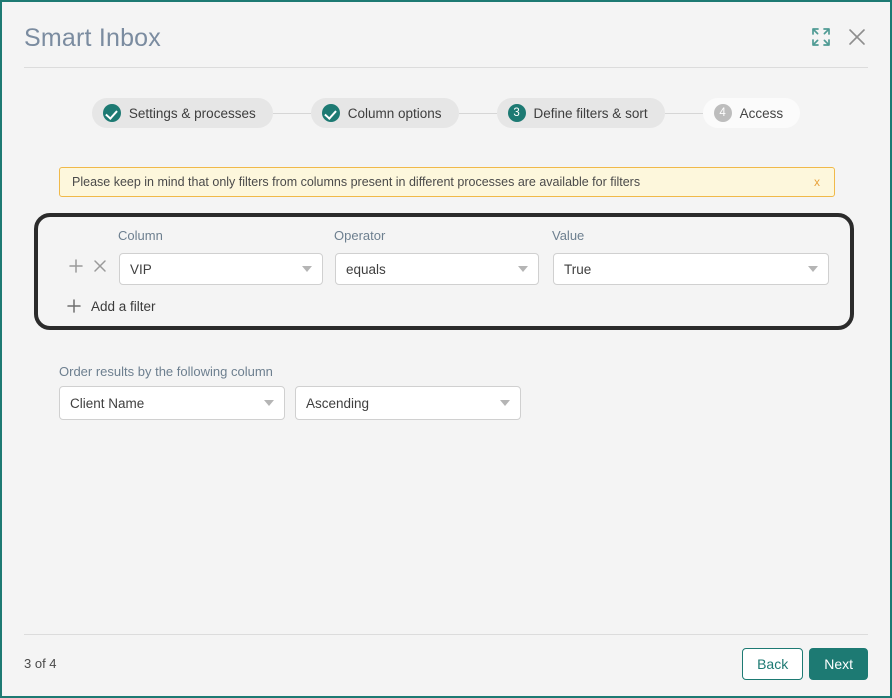 This screenshot has width=892, height=698. Describe the element at coordinates (360, 235) in the screenshot. I see `header-operator: Operator` at that location.